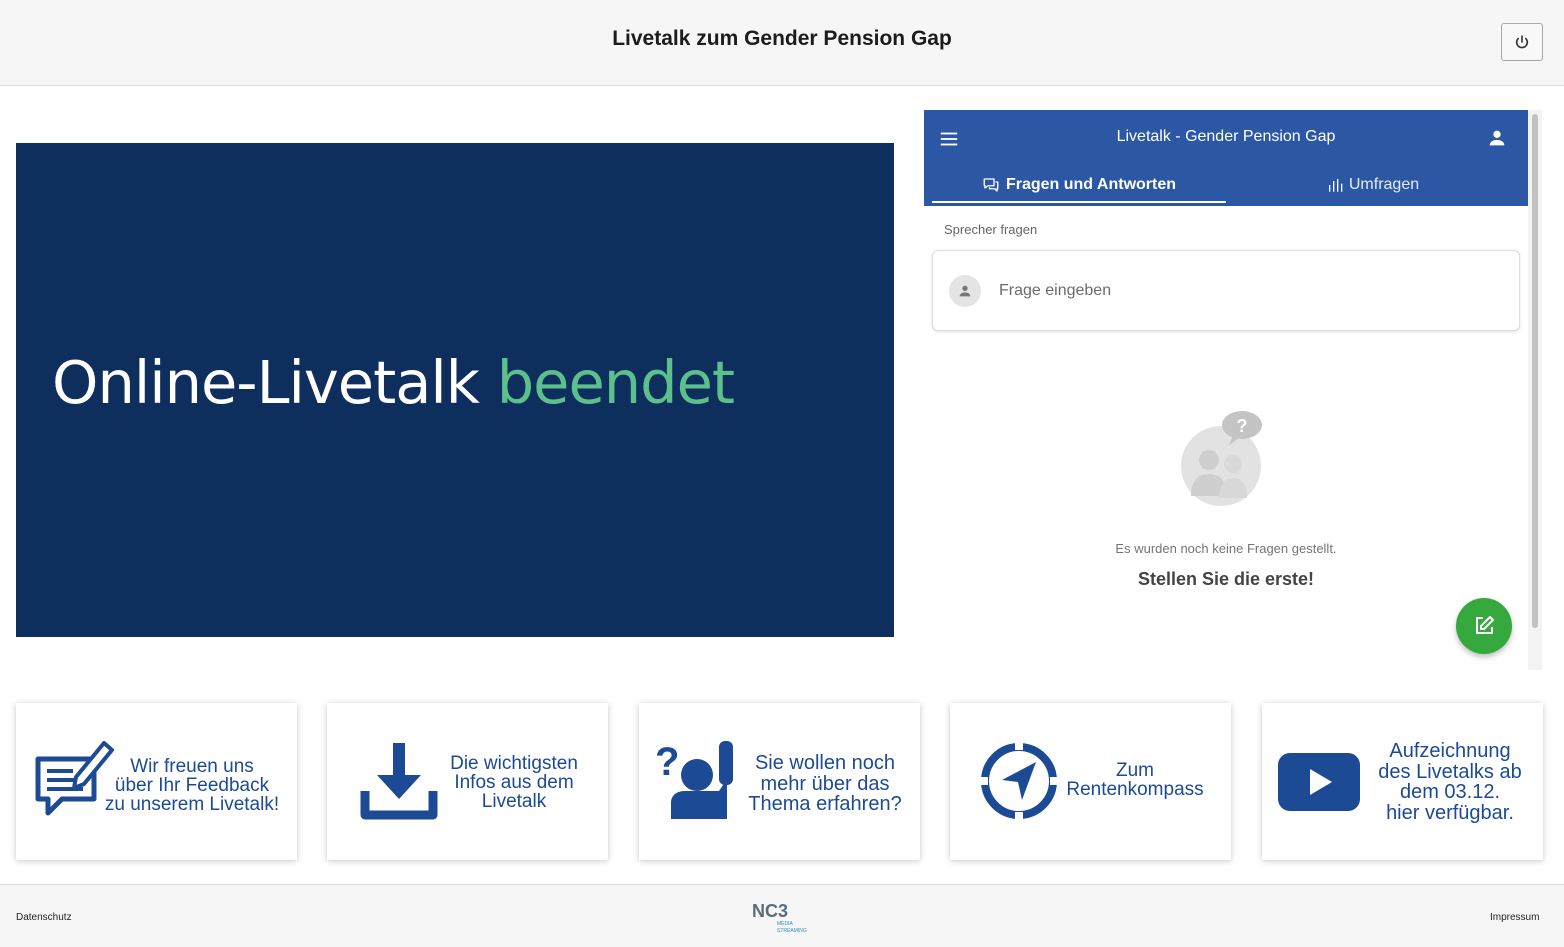  I want to click on edit-icon, so click(1485, 625).